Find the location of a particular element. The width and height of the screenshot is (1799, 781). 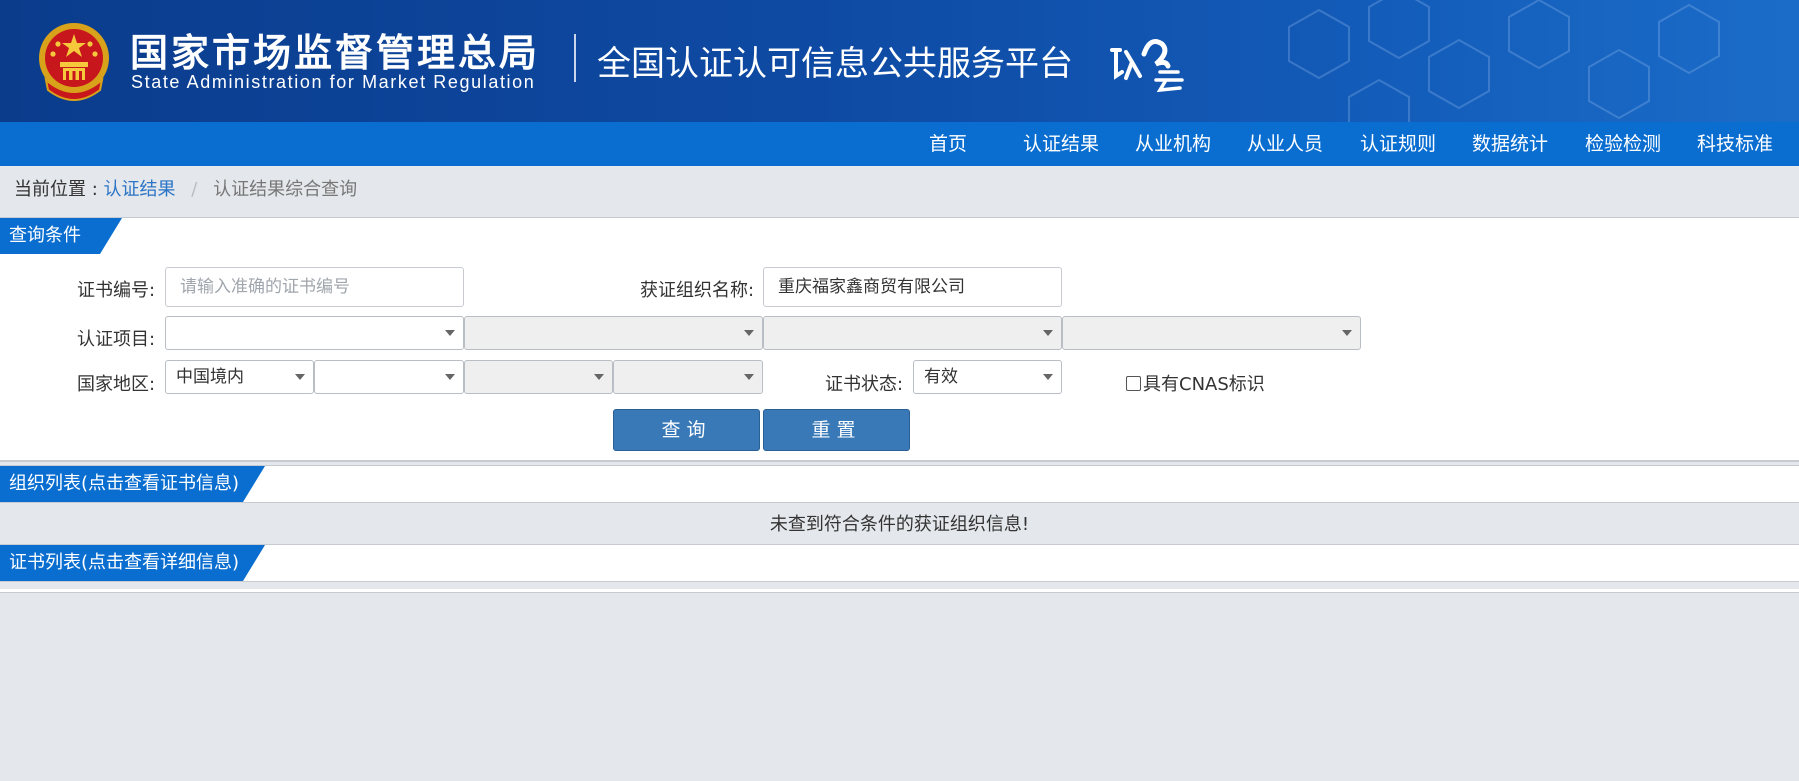

org-list-section-title: 组织列表(点击查看证书信息) is located at coordinates (132, 484).